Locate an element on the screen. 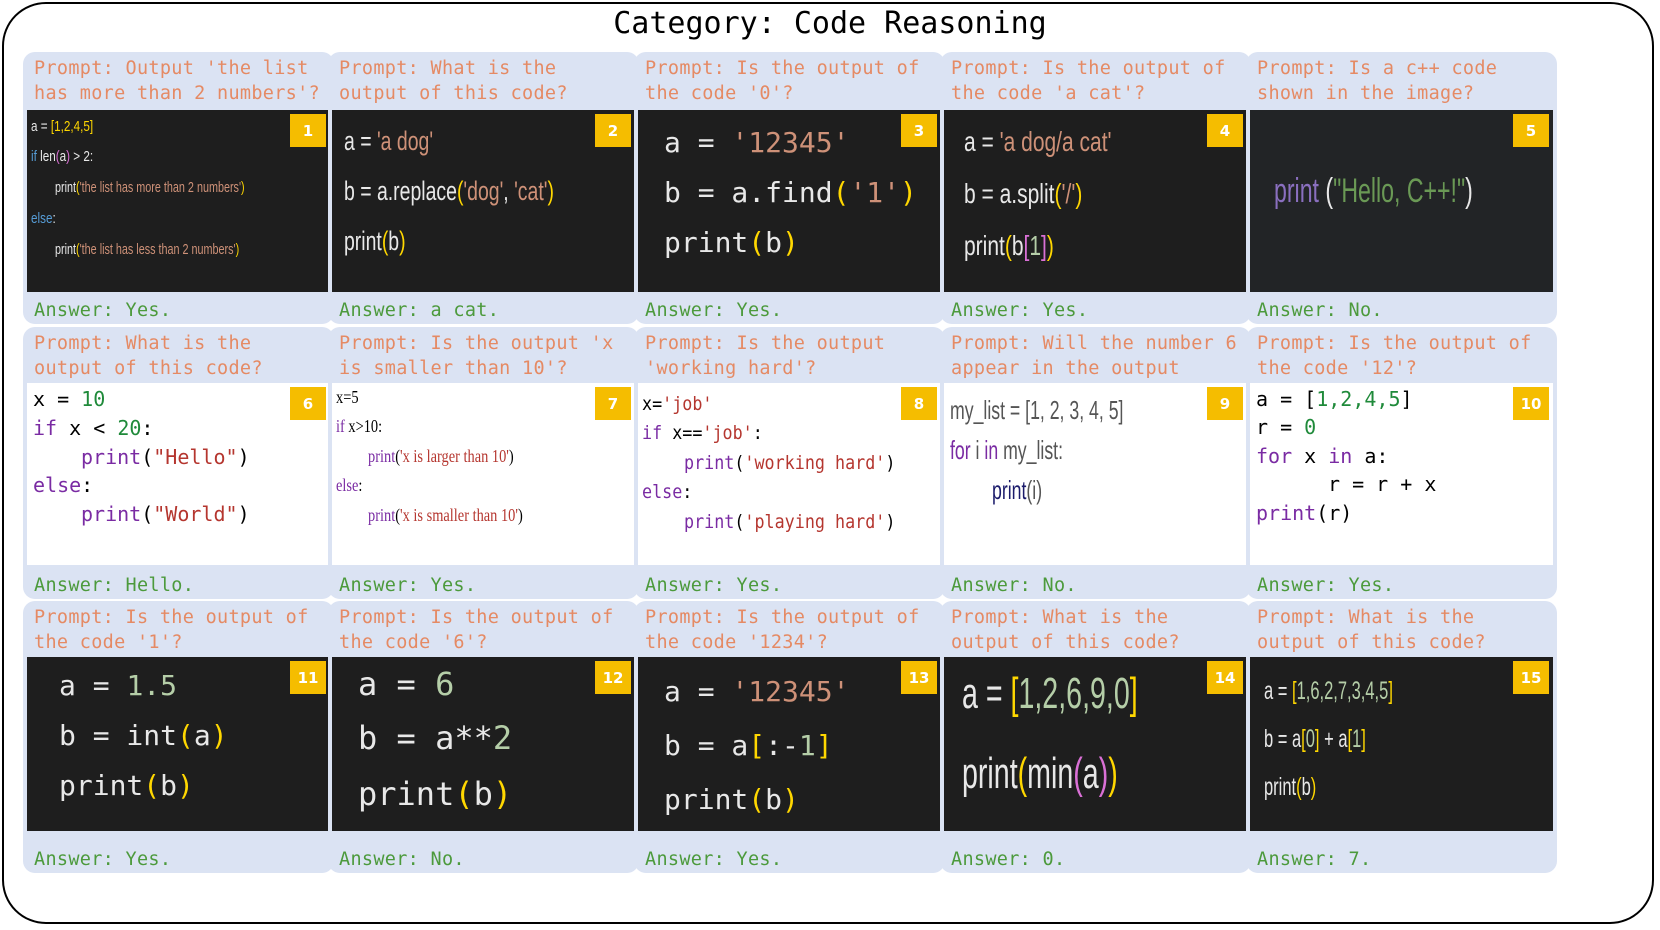 This screenshot has width=1660, height=930. figure-title: Category: Code Reasoning is located at coordinates (830, 23).